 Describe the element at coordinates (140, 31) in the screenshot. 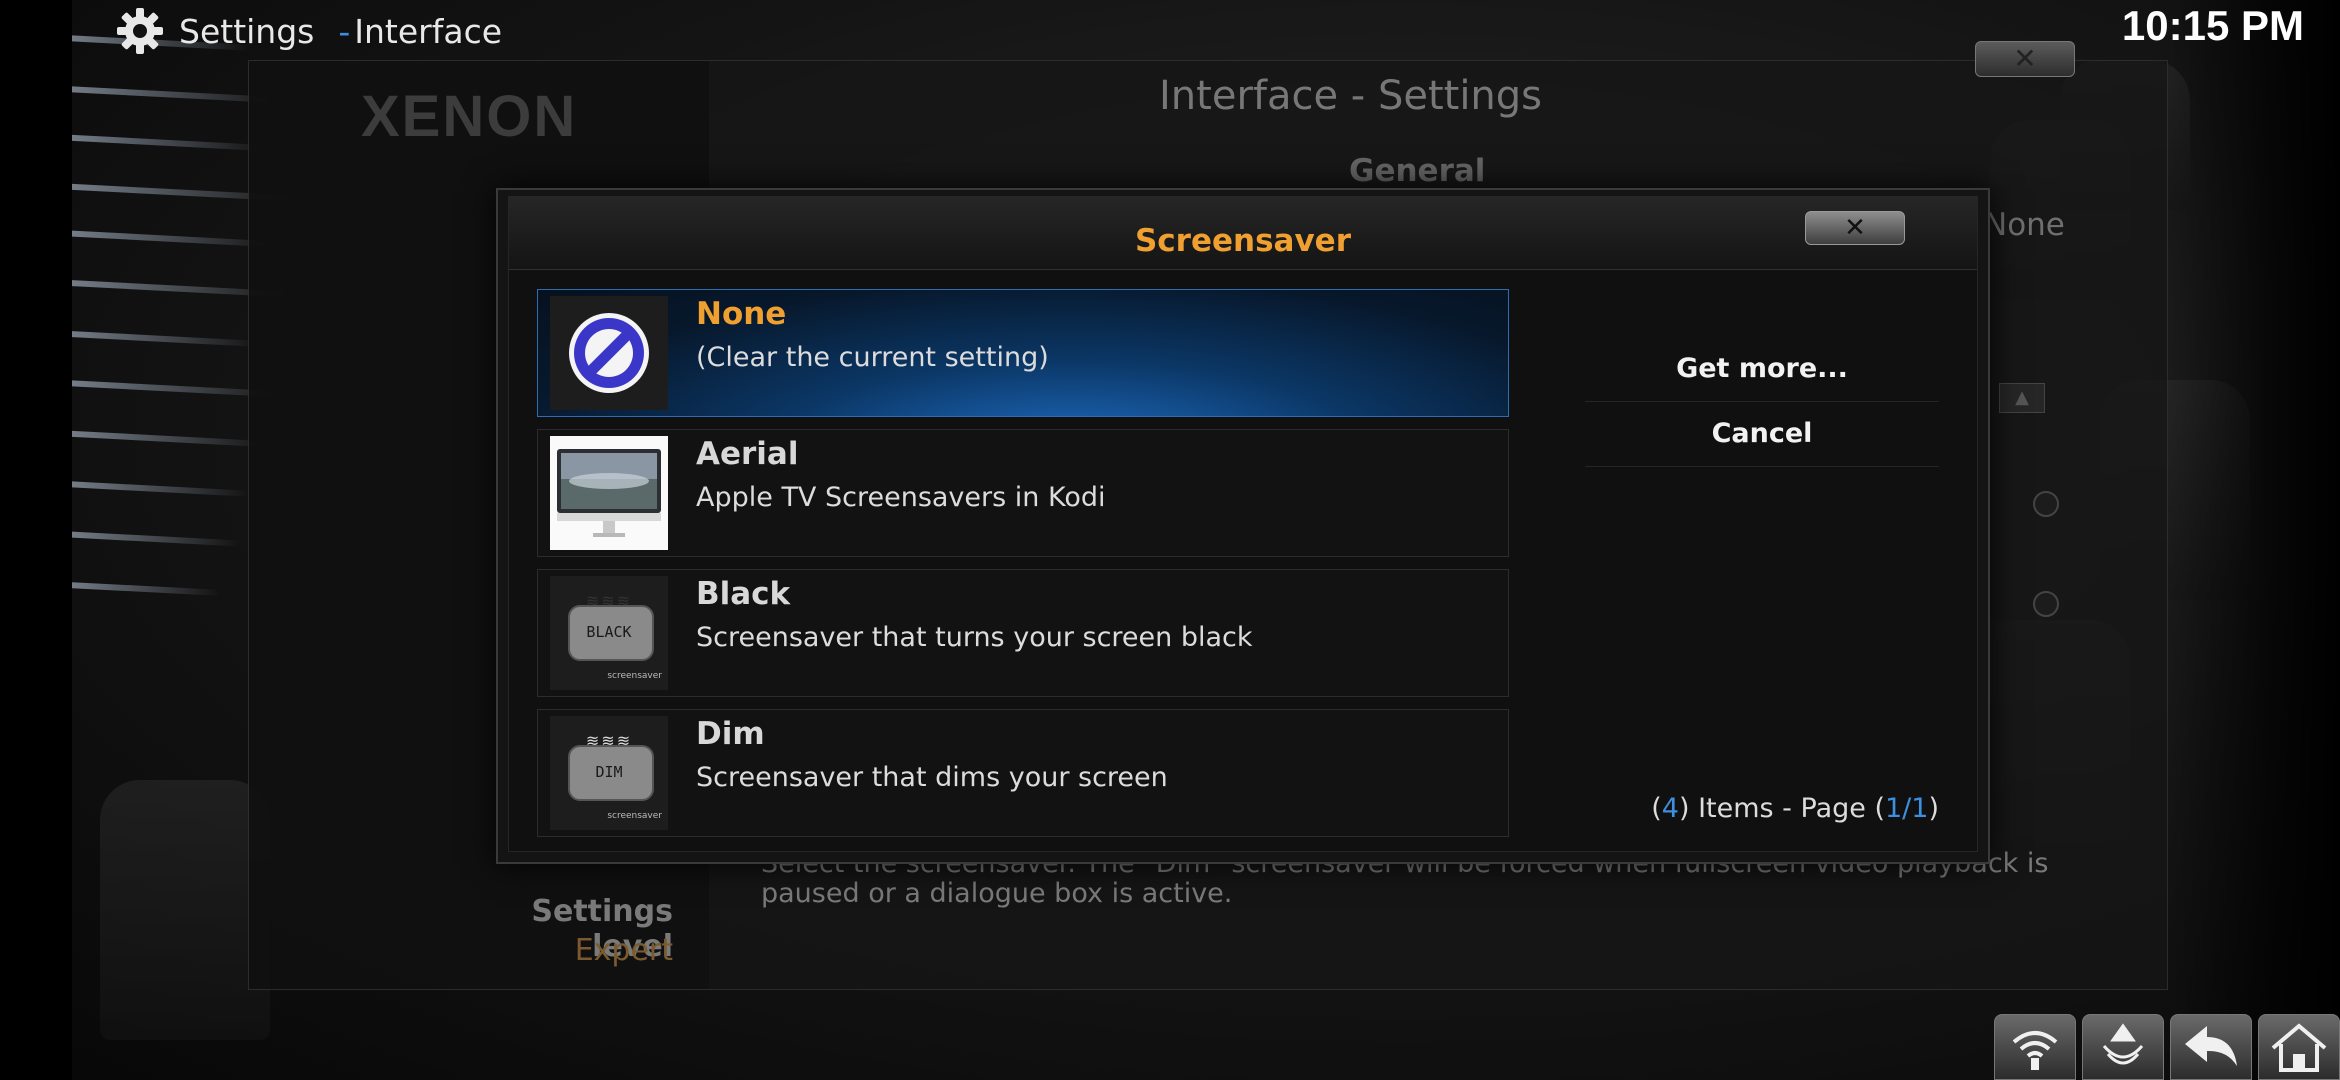

I see `gear-icon` at that location.